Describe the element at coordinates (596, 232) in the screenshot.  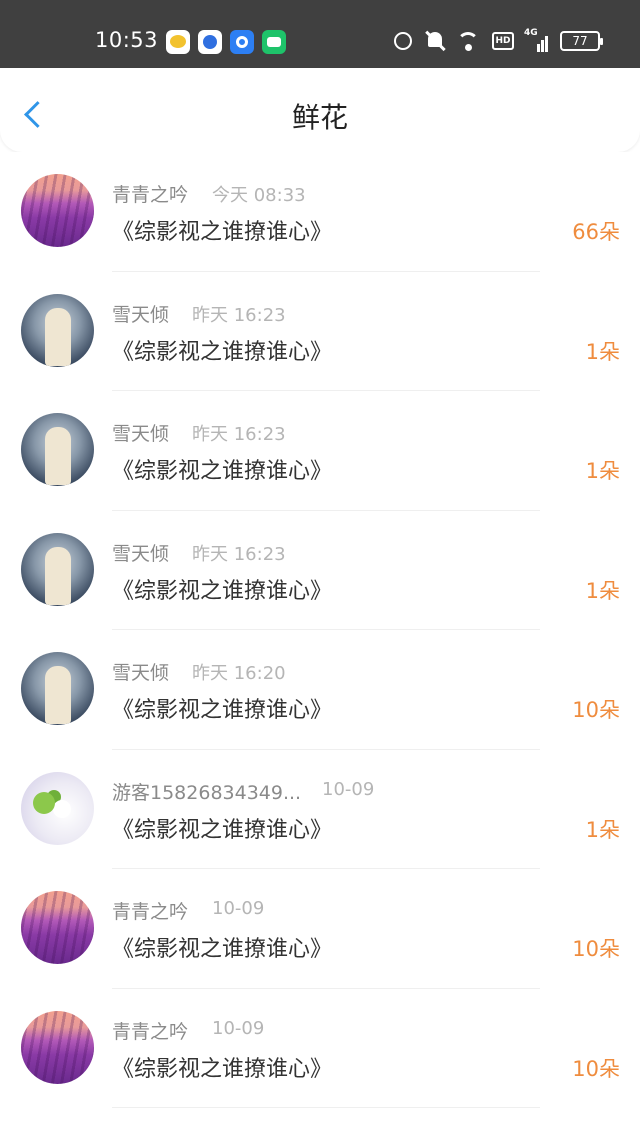
I see `flower-count: 66朵` at that location.